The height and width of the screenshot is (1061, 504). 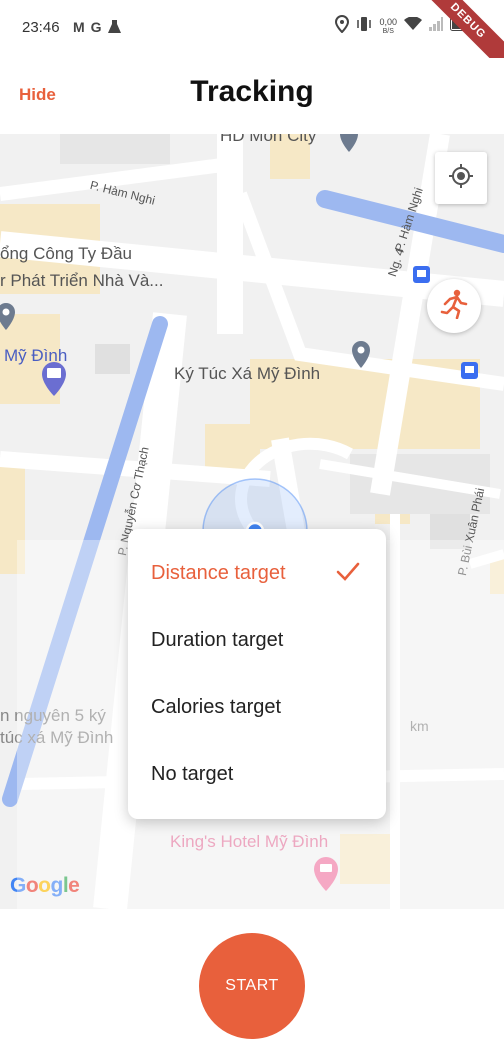 I want to click on menu-item-calories-target: Calories target, so click(x=257, y=707).